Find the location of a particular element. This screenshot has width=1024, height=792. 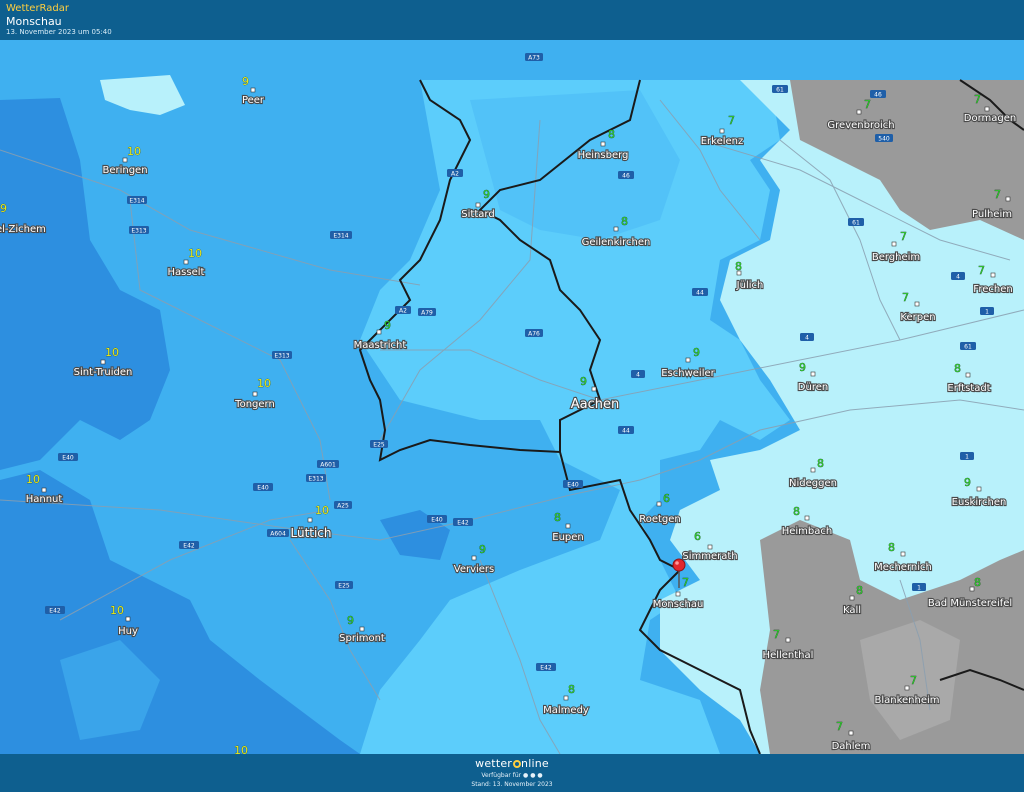

road-label: 44 is located at coordinates (700, 293).